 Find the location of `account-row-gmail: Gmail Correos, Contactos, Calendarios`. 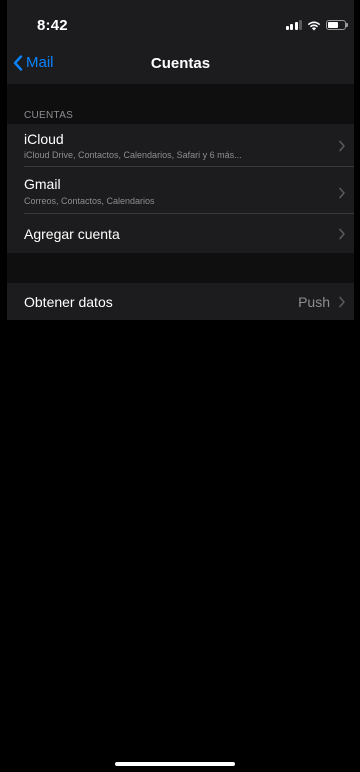

account-row-gmail: Gmail Correos, Contactos, Calendarios is located at coordinates (180, 190).